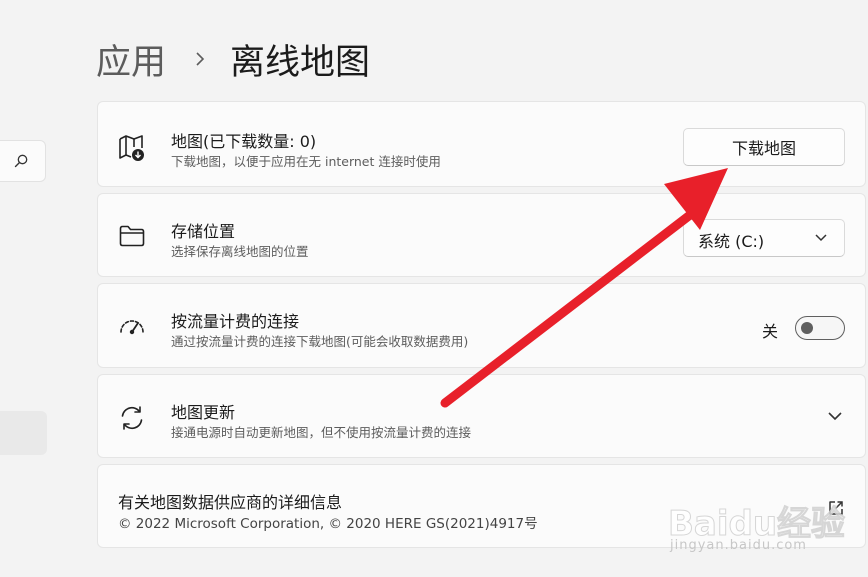  I want to click on breadcrumb: 应用 离线地图, so click(233, 59).